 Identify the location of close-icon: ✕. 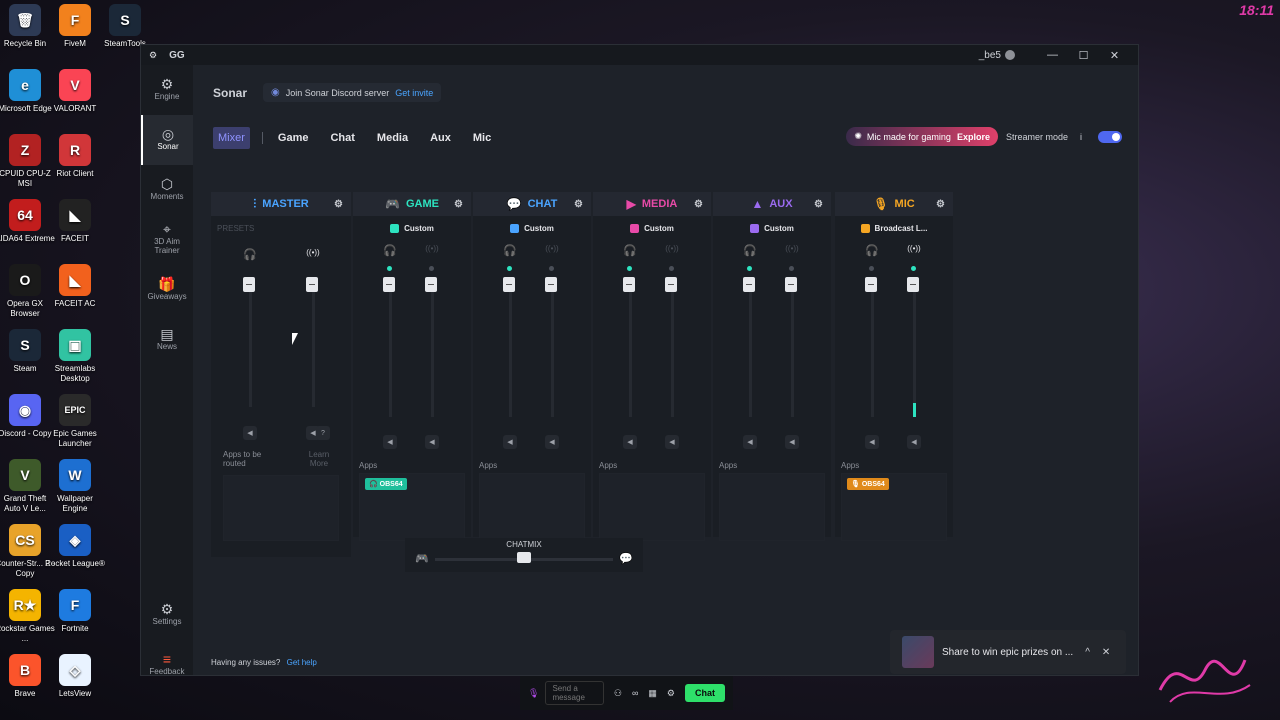
(1106, 652).